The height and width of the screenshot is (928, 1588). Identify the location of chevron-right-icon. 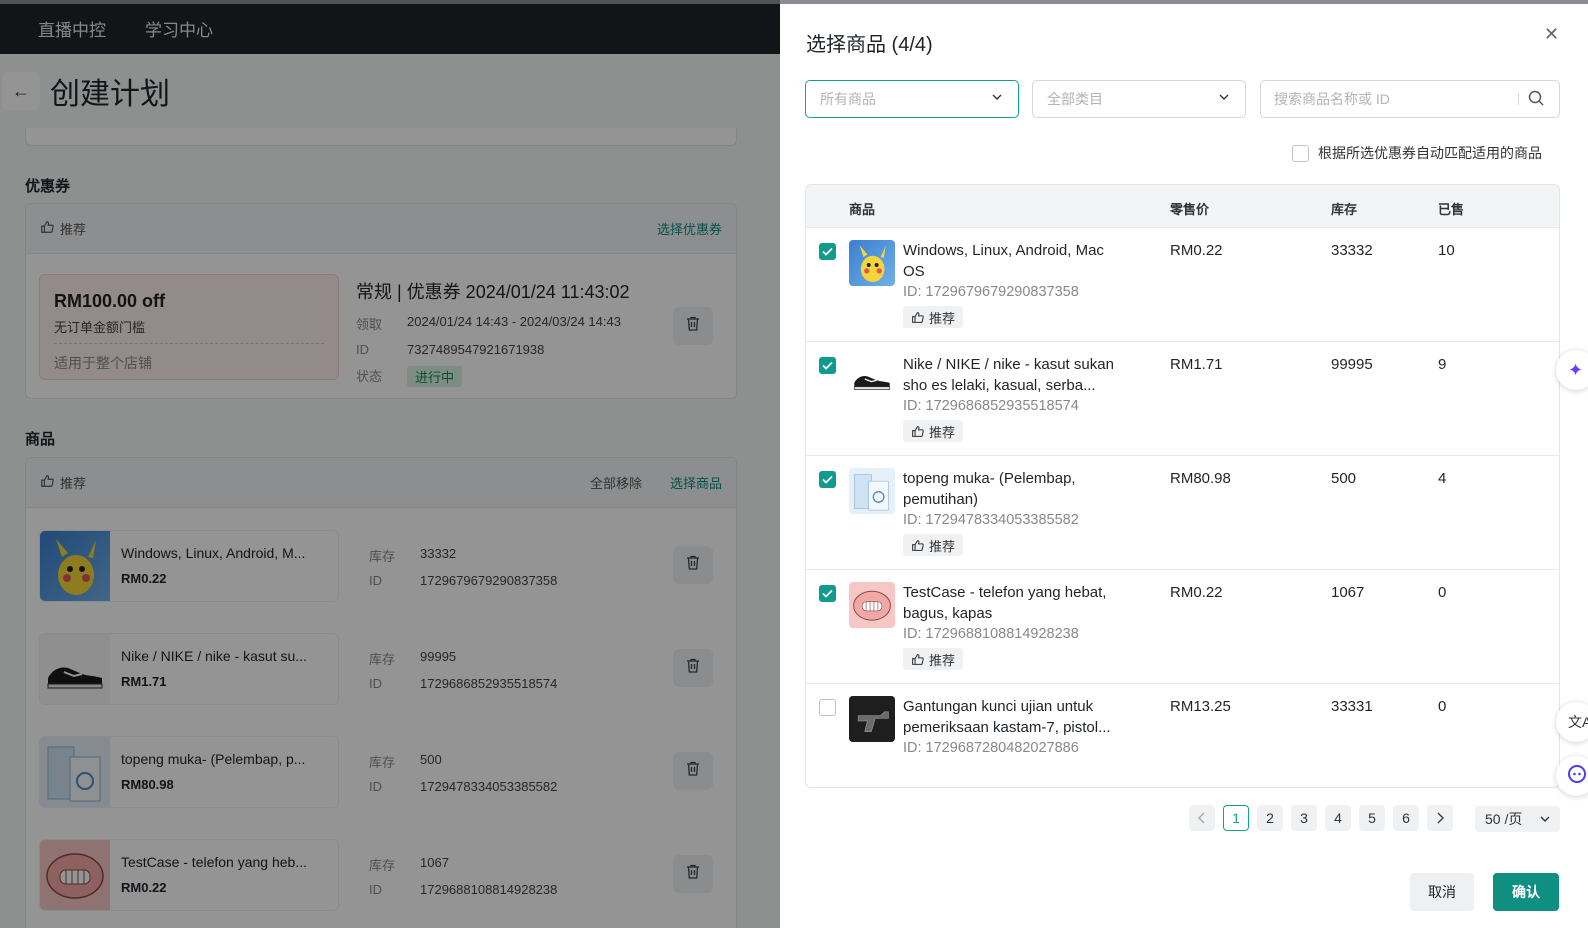
(1440, 818).